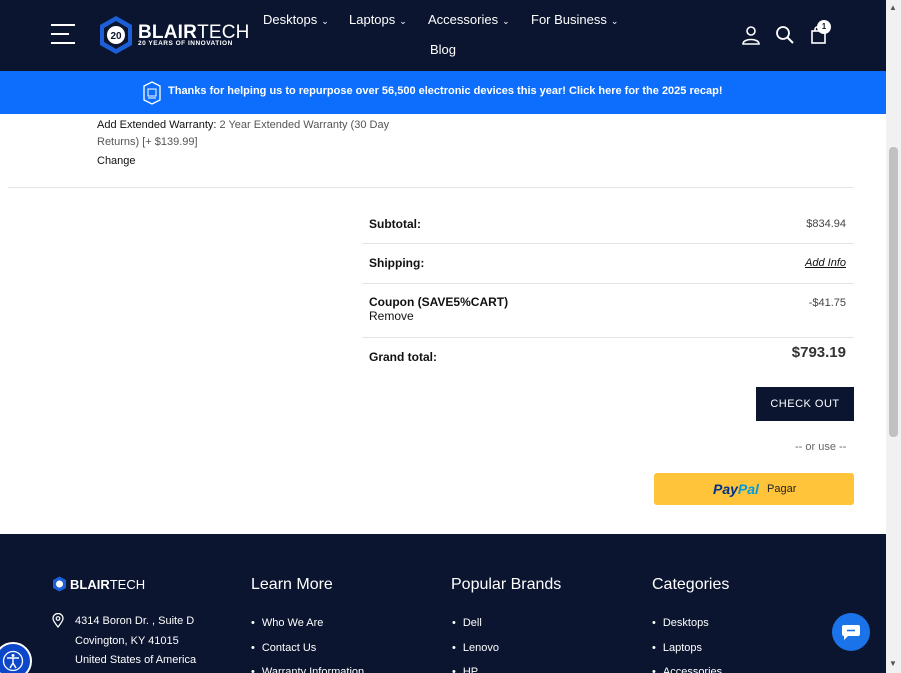  Describe the element at coordinates (443, 49) in the screenshot. I see `nav-blog: Blog` at that location.